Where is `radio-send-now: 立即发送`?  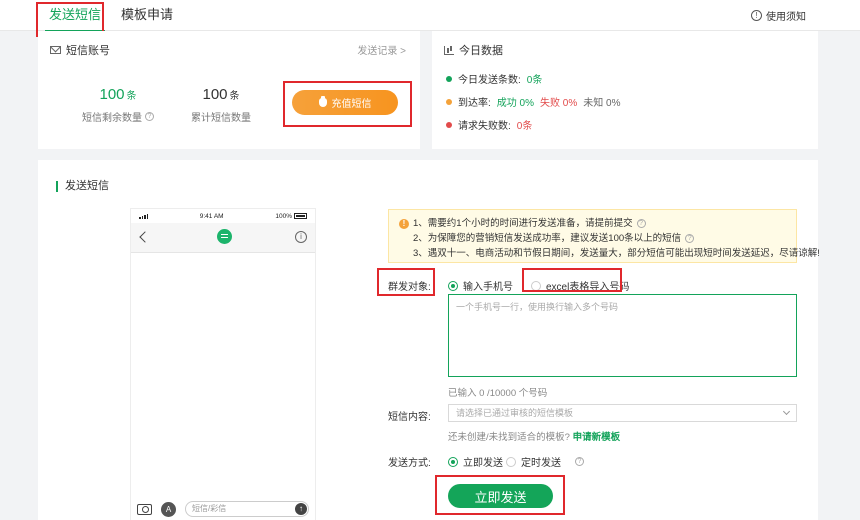
radio-send-now: 立即发送 is located at coordinates (475, 461).